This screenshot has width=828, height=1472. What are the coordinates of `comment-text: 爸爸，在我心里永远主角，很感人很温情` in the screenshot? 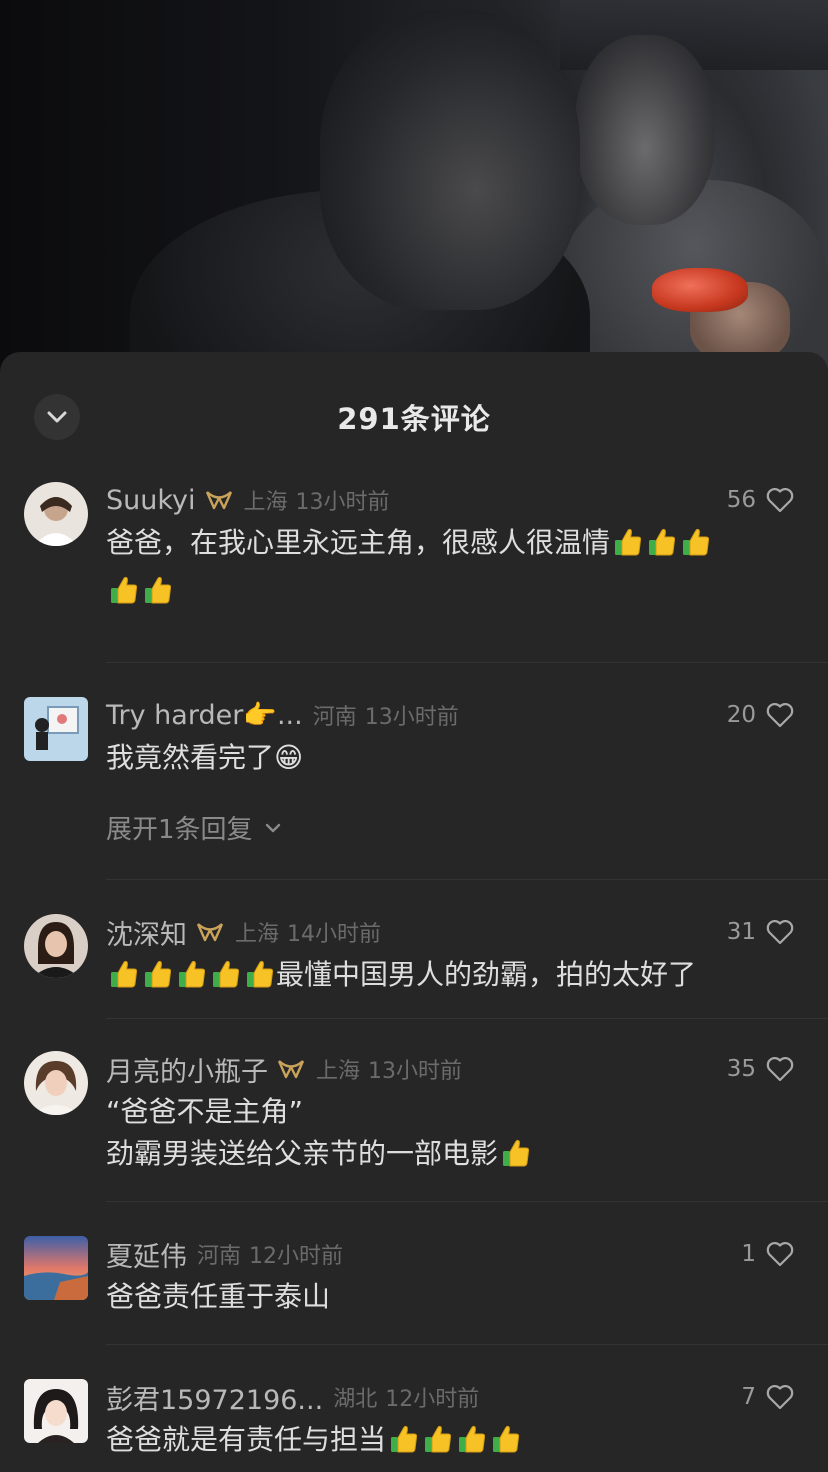 It's located at (450, 570).